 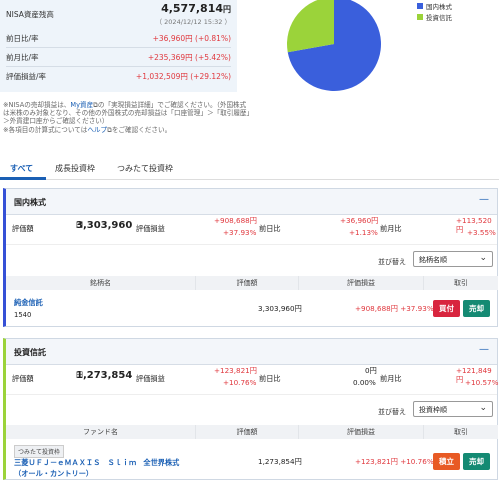 What do you see at coordinates (23, 315) in the screenshot?
I see `stock-code: 1540` at bounding box center [23, 315].